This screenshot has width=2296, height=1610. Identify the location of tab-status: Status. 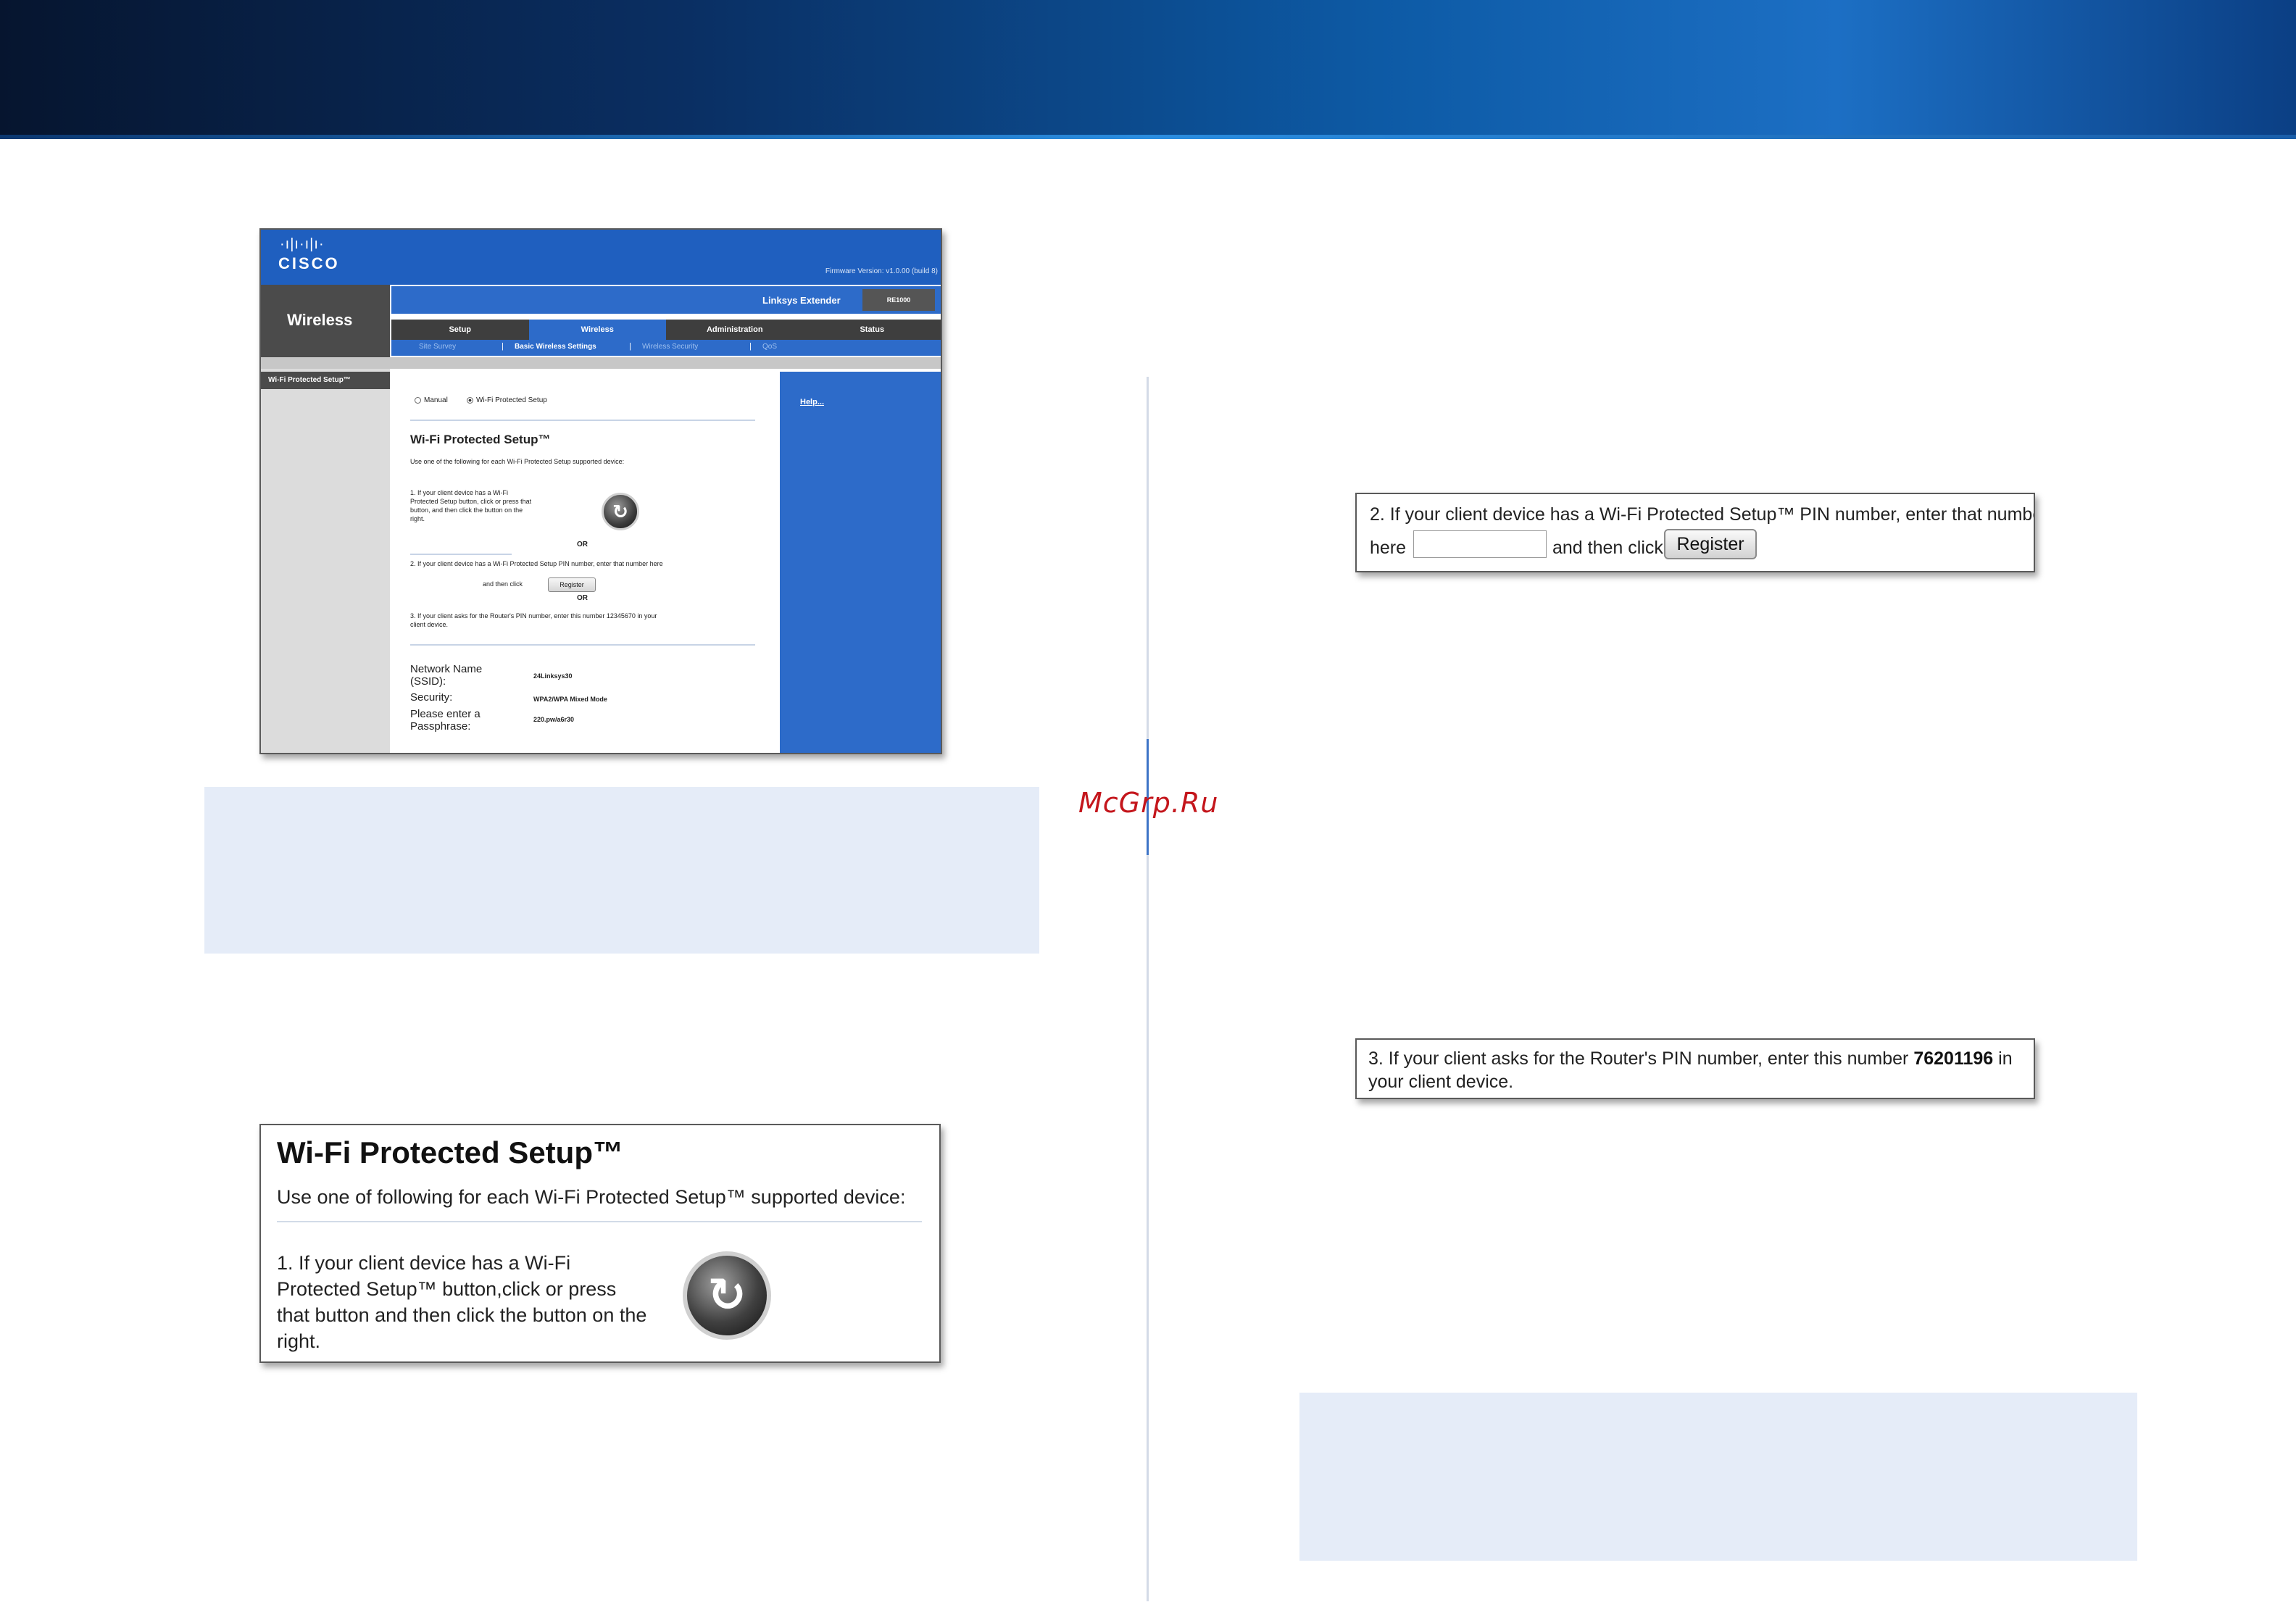
(872, 330).